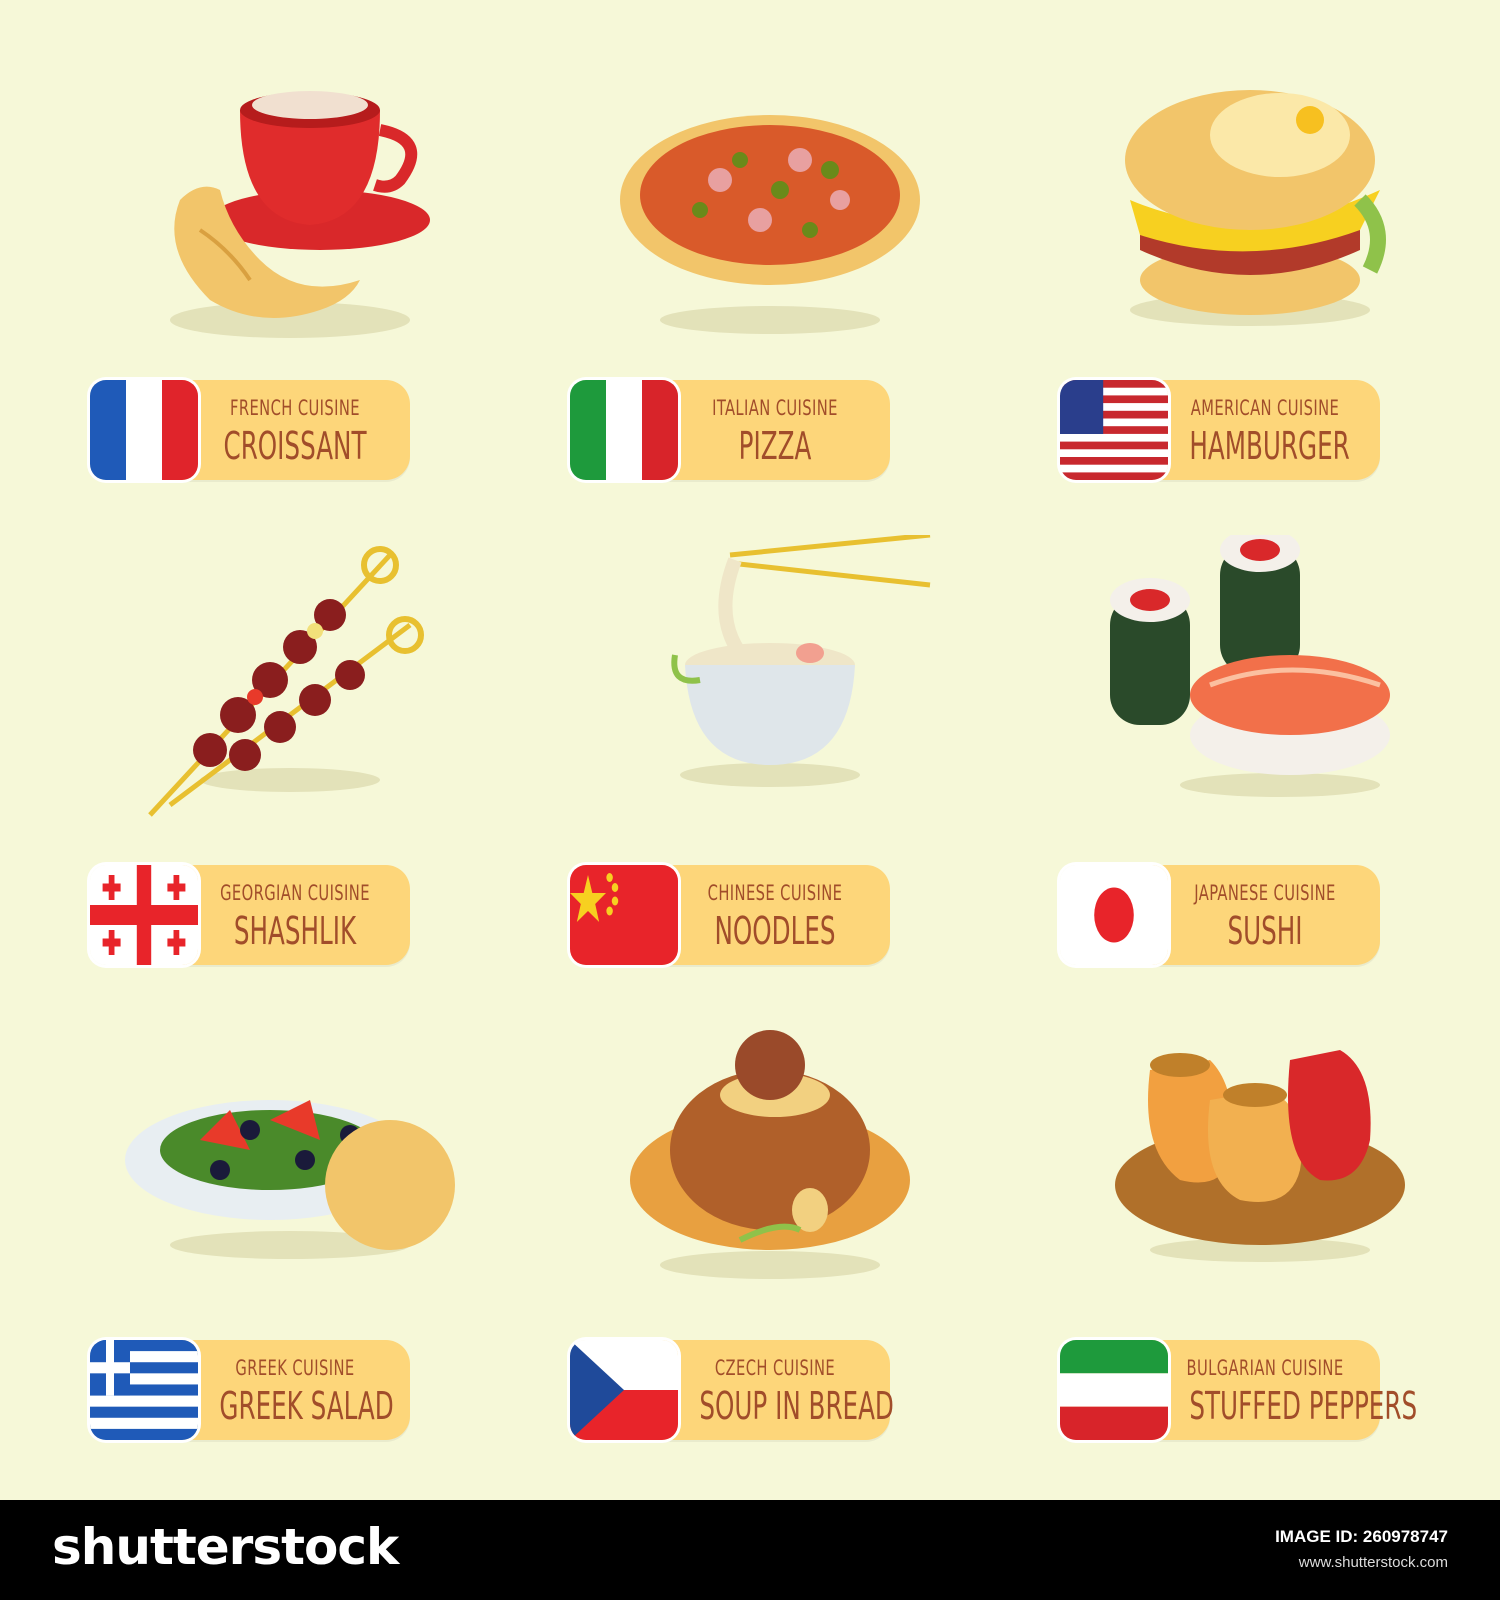  I want to click on dish-name: Hamburger, so click(1269, 446).